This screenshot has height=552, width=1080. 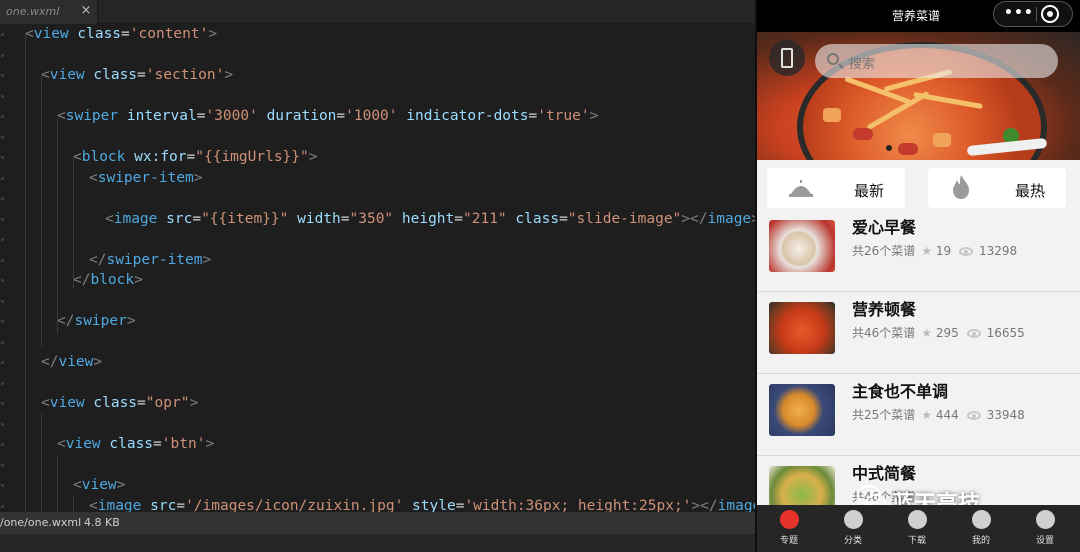 I want to click on tab-settings: 设置, so click(x=1045, y=528).